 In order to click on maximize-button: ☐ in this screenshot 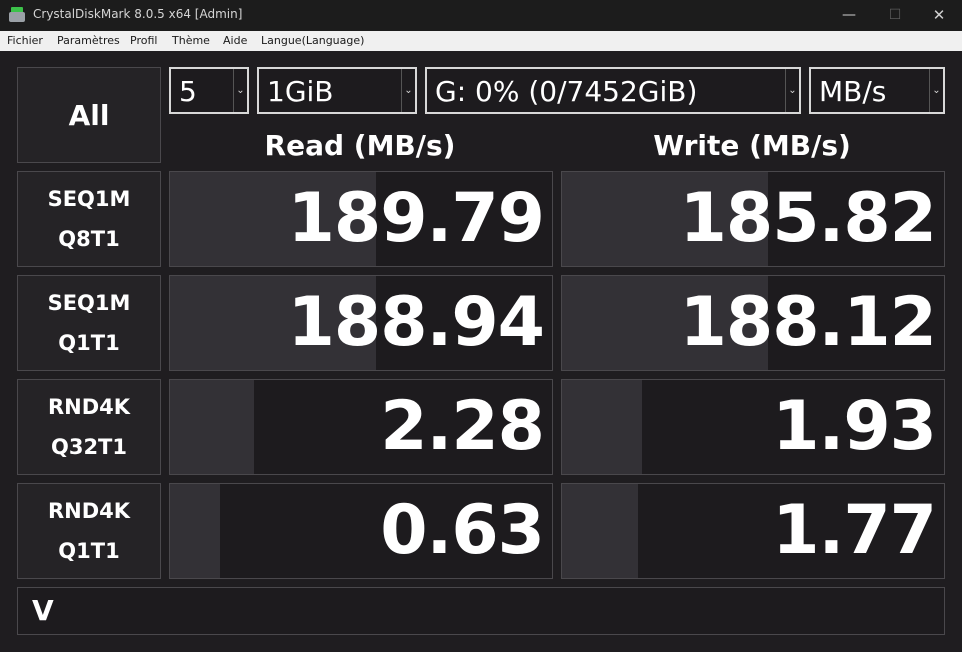, I will do `click(895, 15)`.